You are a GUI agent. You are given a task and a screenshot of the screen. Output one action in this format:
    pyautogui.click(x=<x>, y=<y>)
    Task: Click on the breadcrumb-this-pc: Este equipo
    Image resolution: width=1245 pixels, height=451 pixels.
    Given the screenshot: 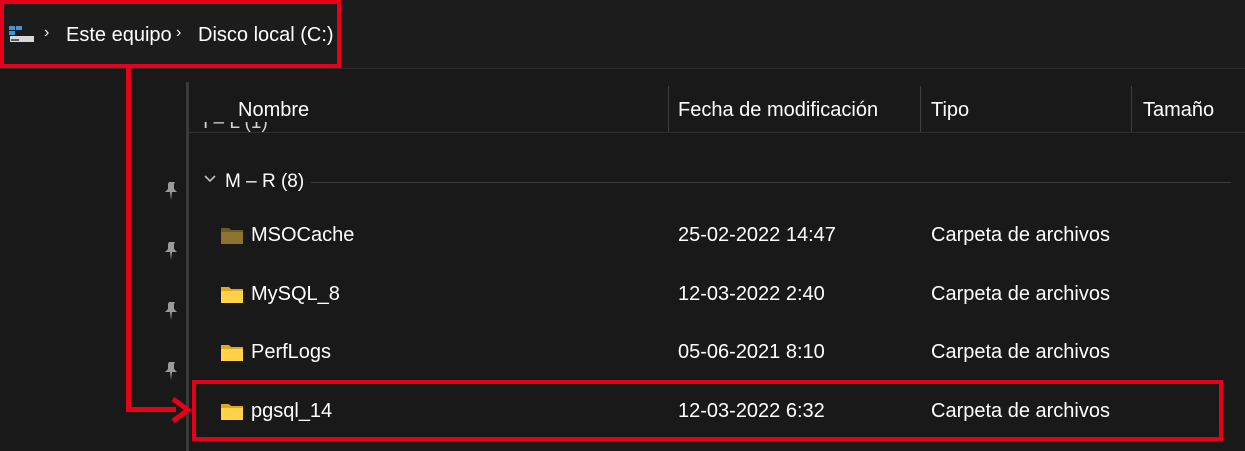 What is the action you would take?
    pyautogui.click(x=119, y=35)
    